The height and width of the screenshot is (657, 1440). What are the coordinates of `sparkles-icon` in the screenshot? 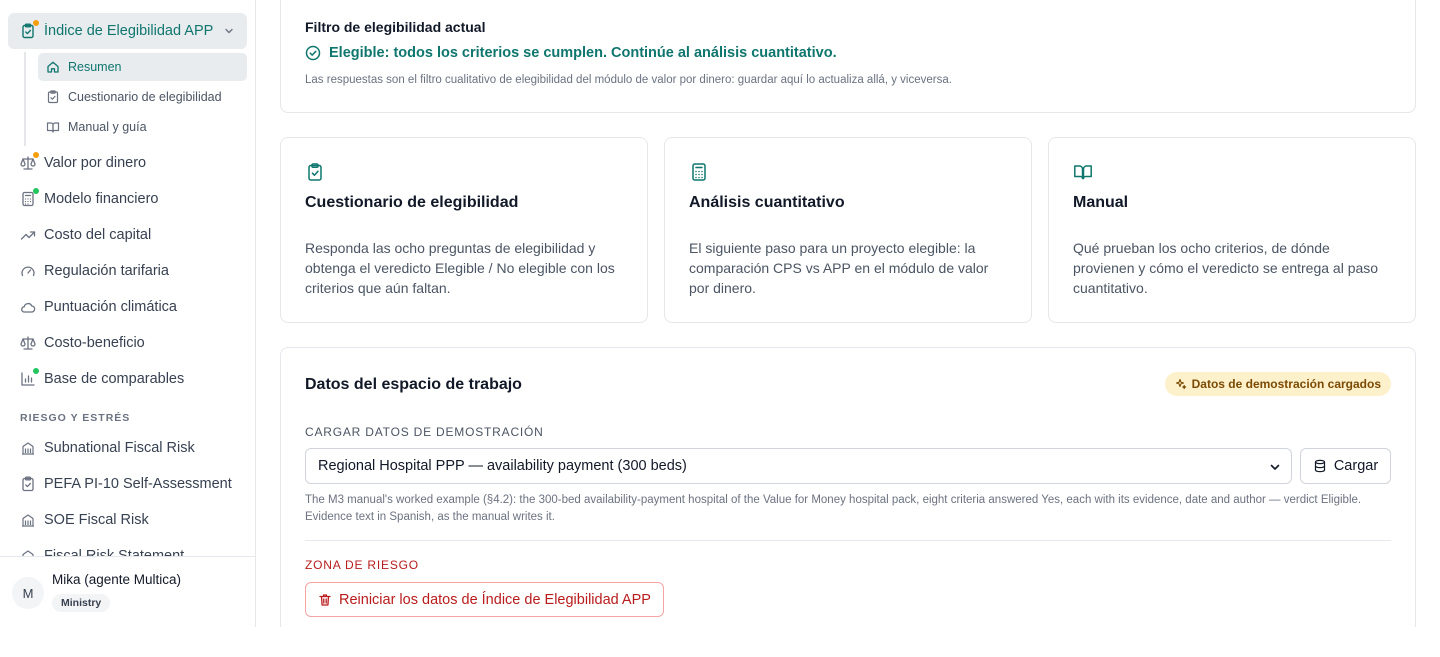 It's located at (1181, 384).